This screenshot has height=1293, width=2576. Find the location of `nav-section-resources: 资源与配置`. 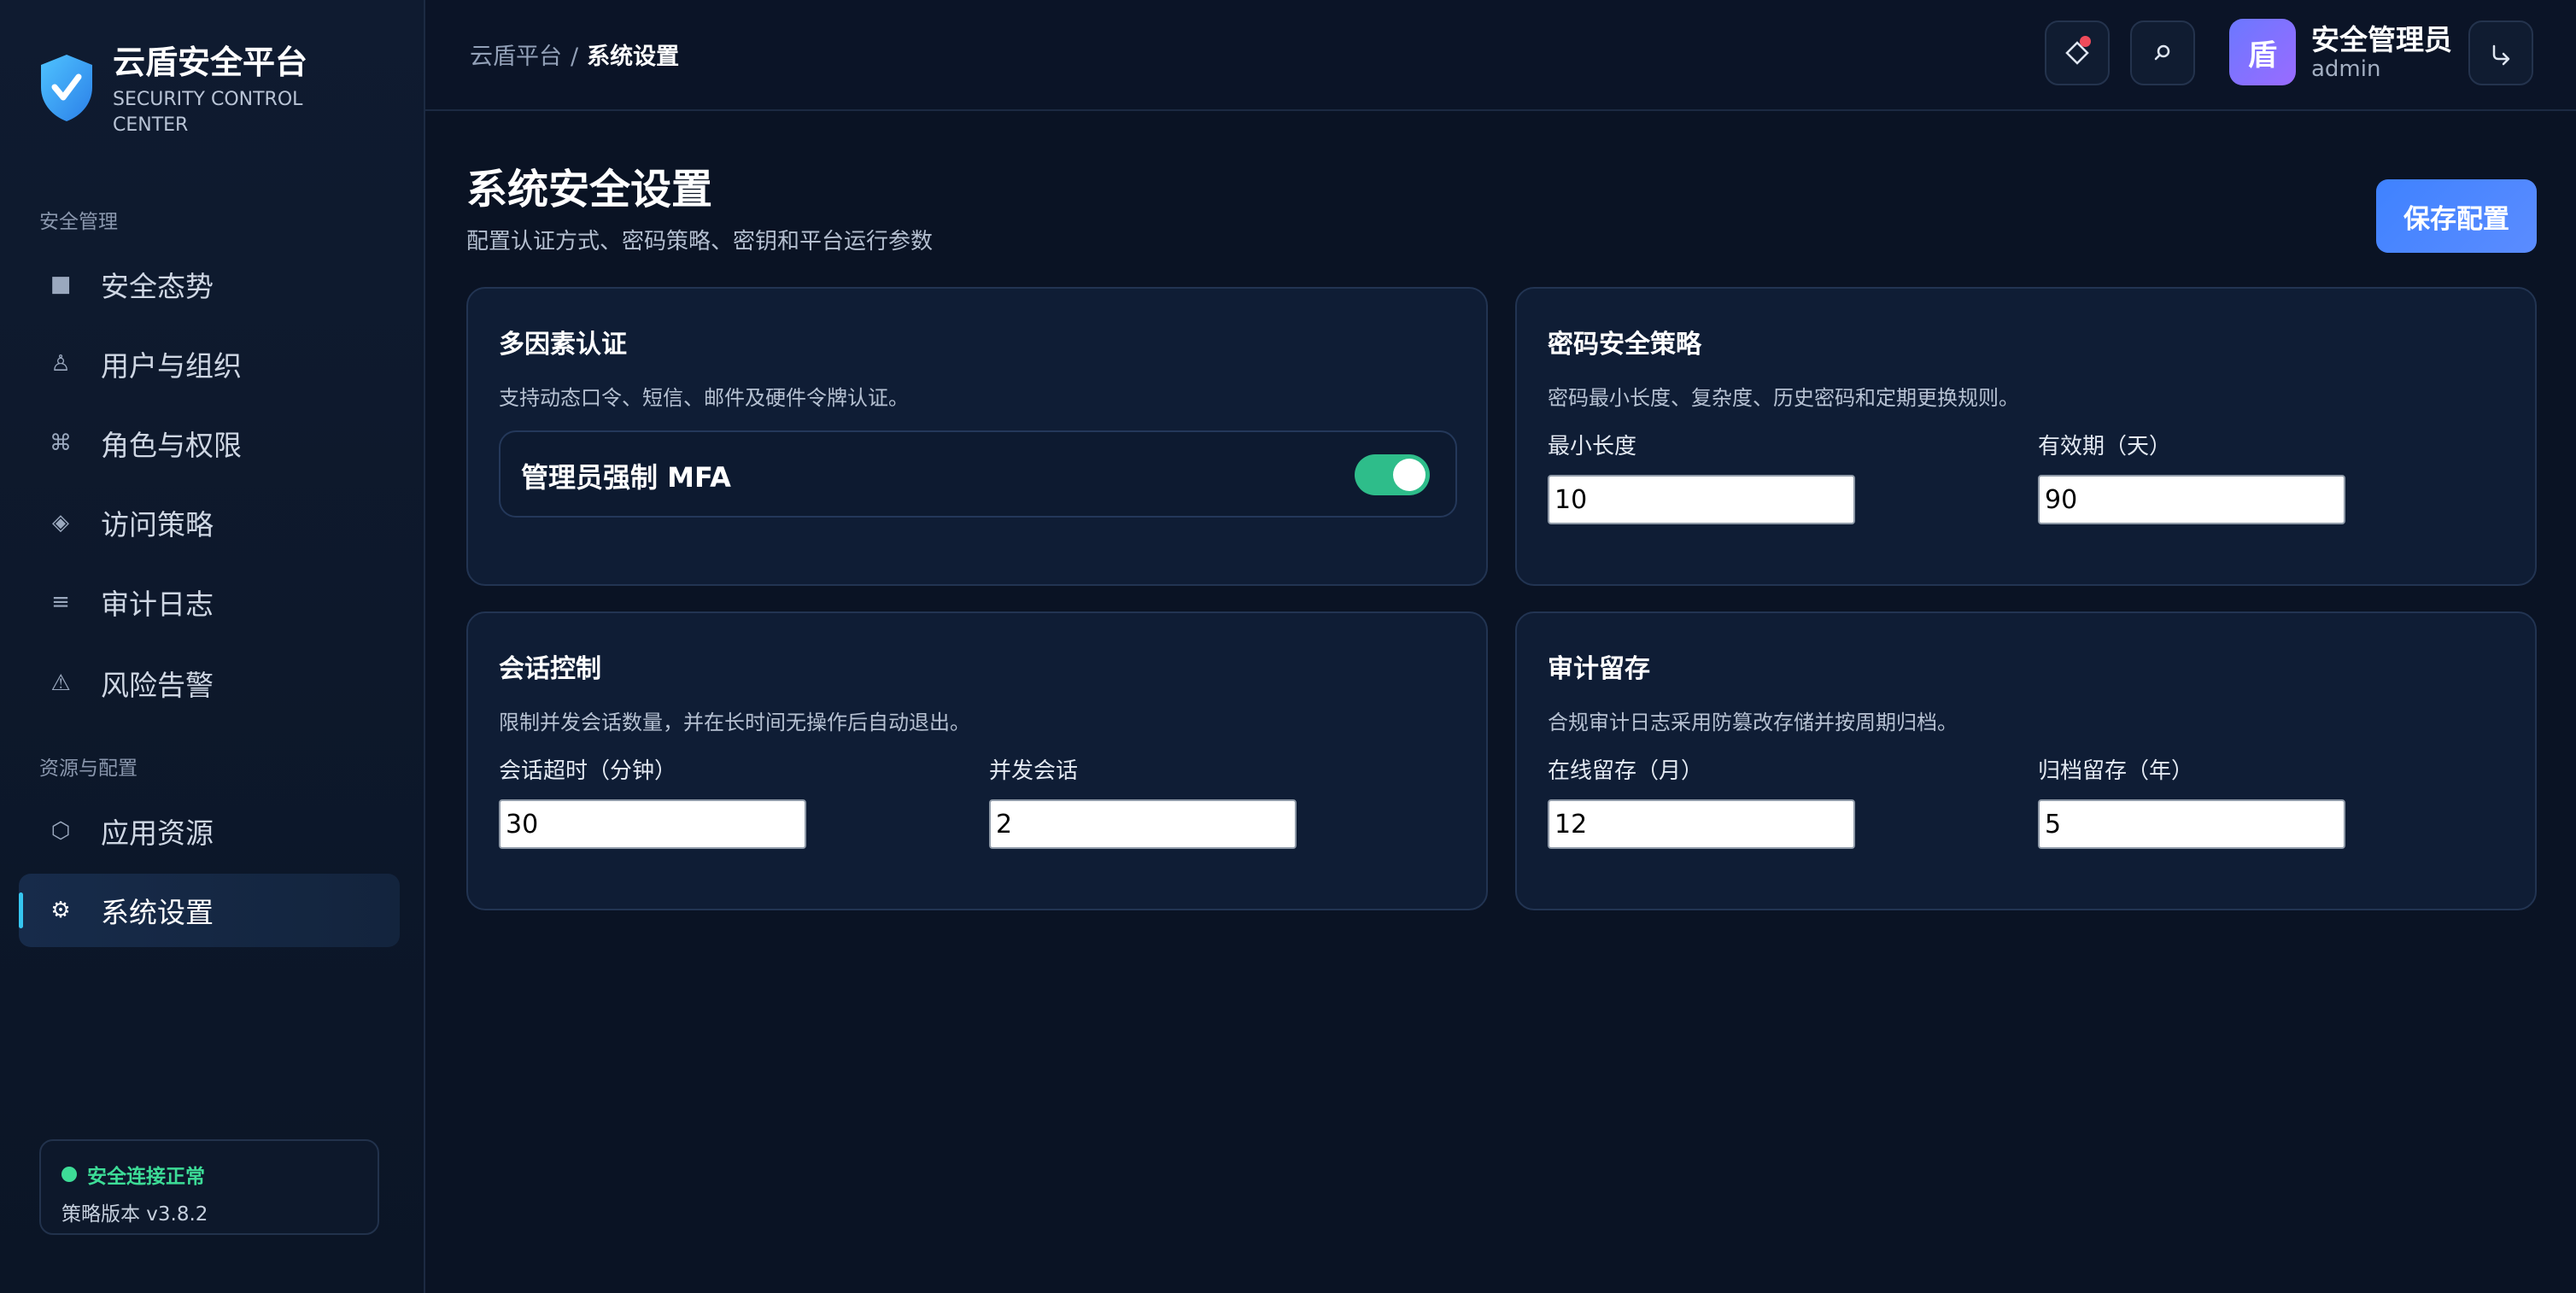

nav-section-resources: 资源与配置 is located at coordinates (88, 769).